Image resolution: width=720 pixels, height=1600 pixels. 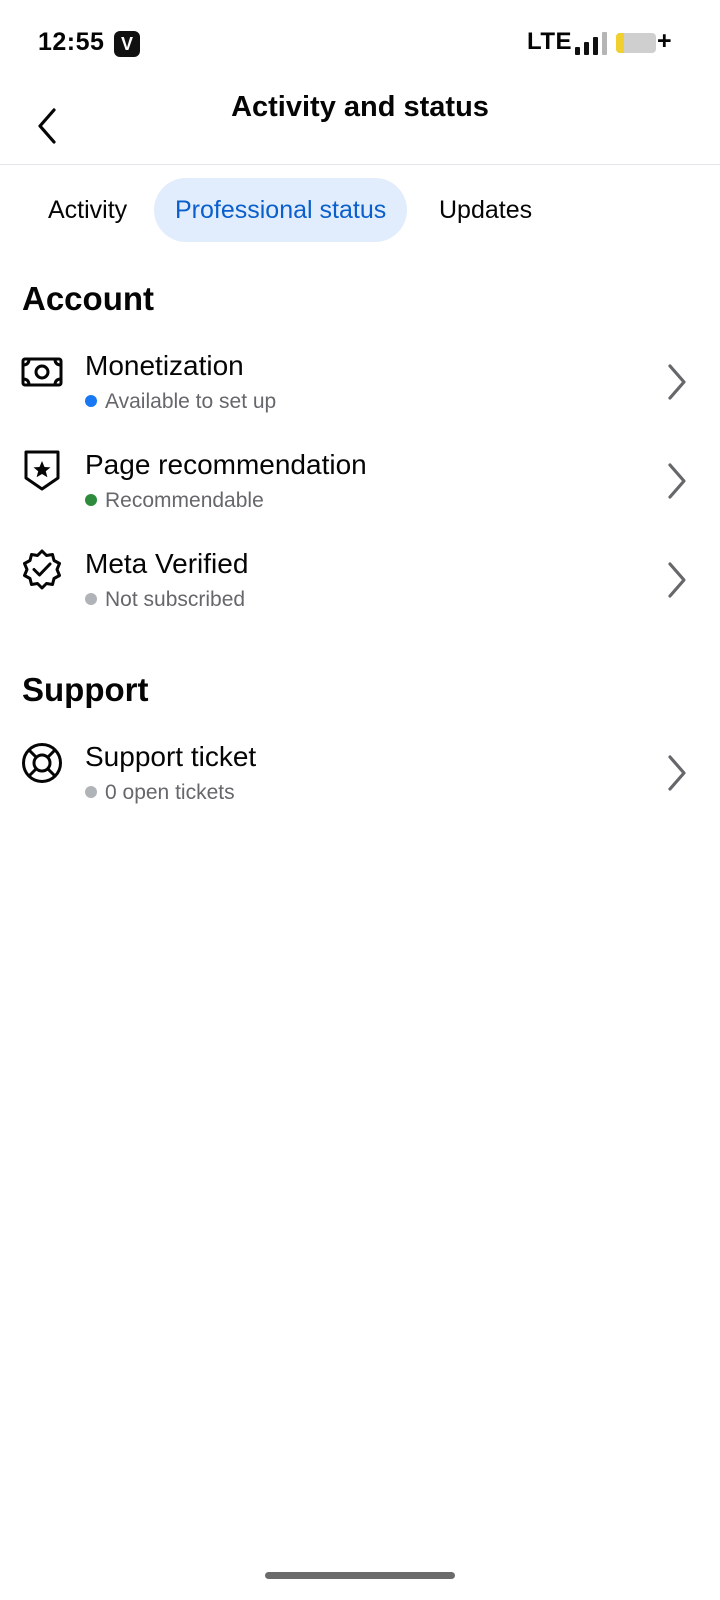 I want to click on status-time: 12:55, so click(x=71, y=42).